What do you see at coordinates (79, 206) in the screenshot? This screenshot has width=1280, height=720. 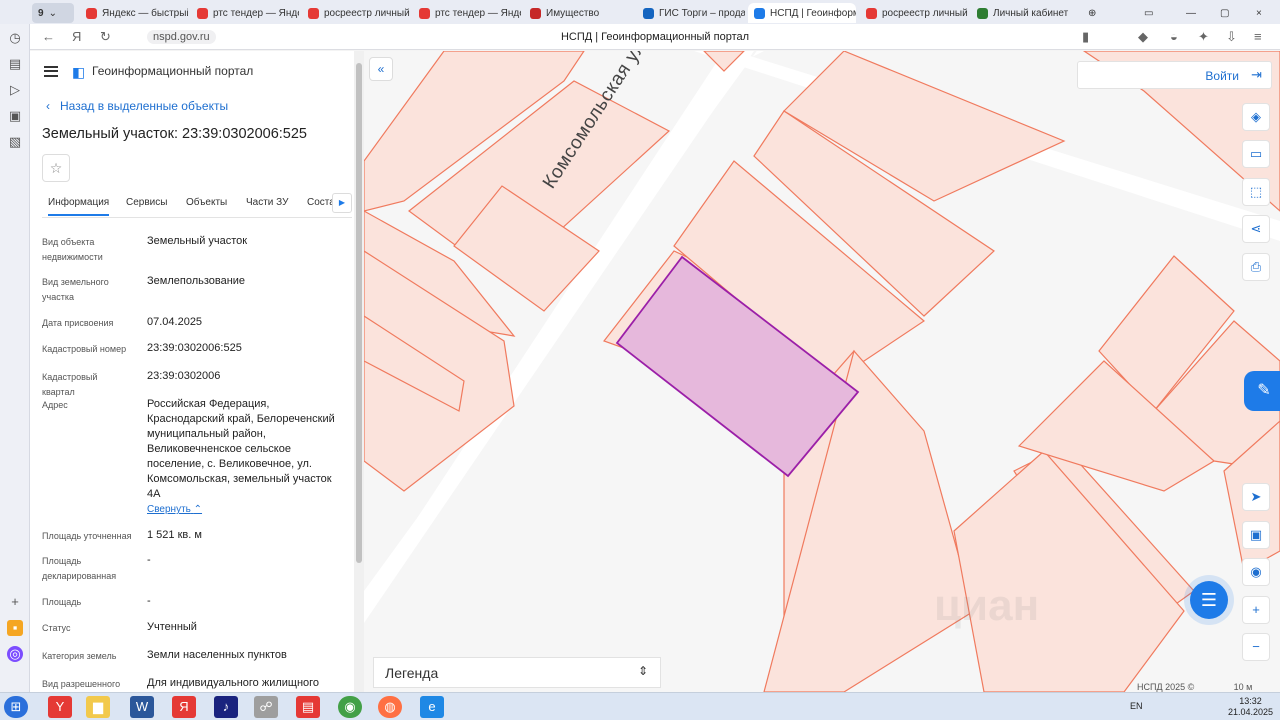 I see `tab-information: Информация` at bounding box center [79, 206].